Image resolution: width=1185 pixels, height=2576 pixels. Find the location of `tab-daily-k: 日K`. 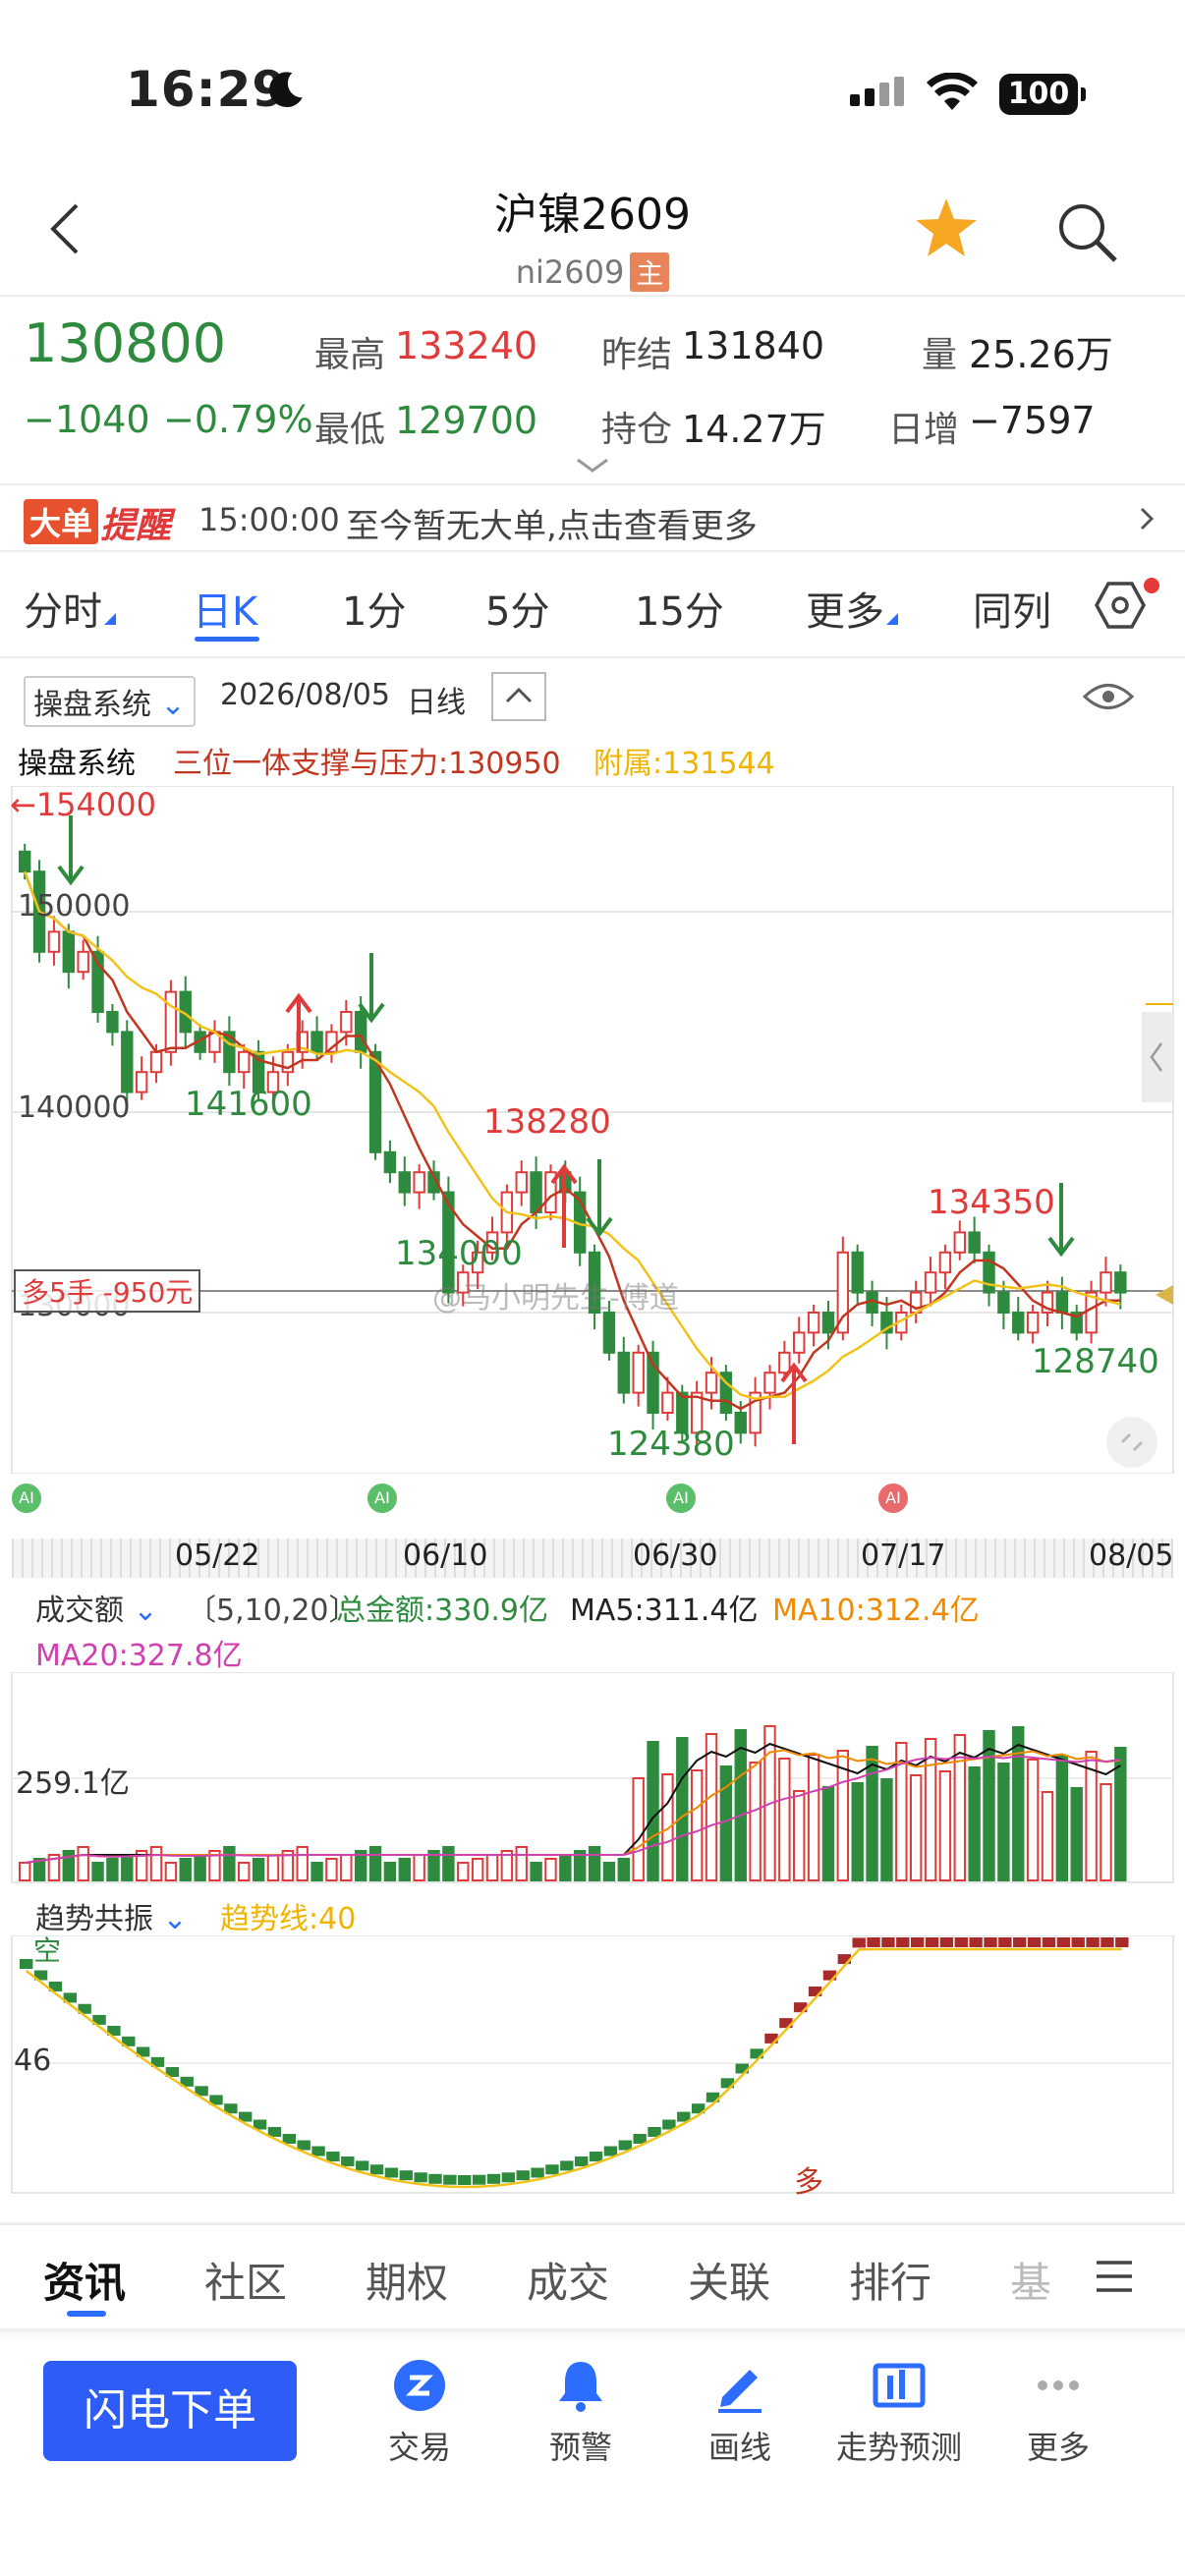

tab-daily-k: 日K is located at coordinates (225, 608).